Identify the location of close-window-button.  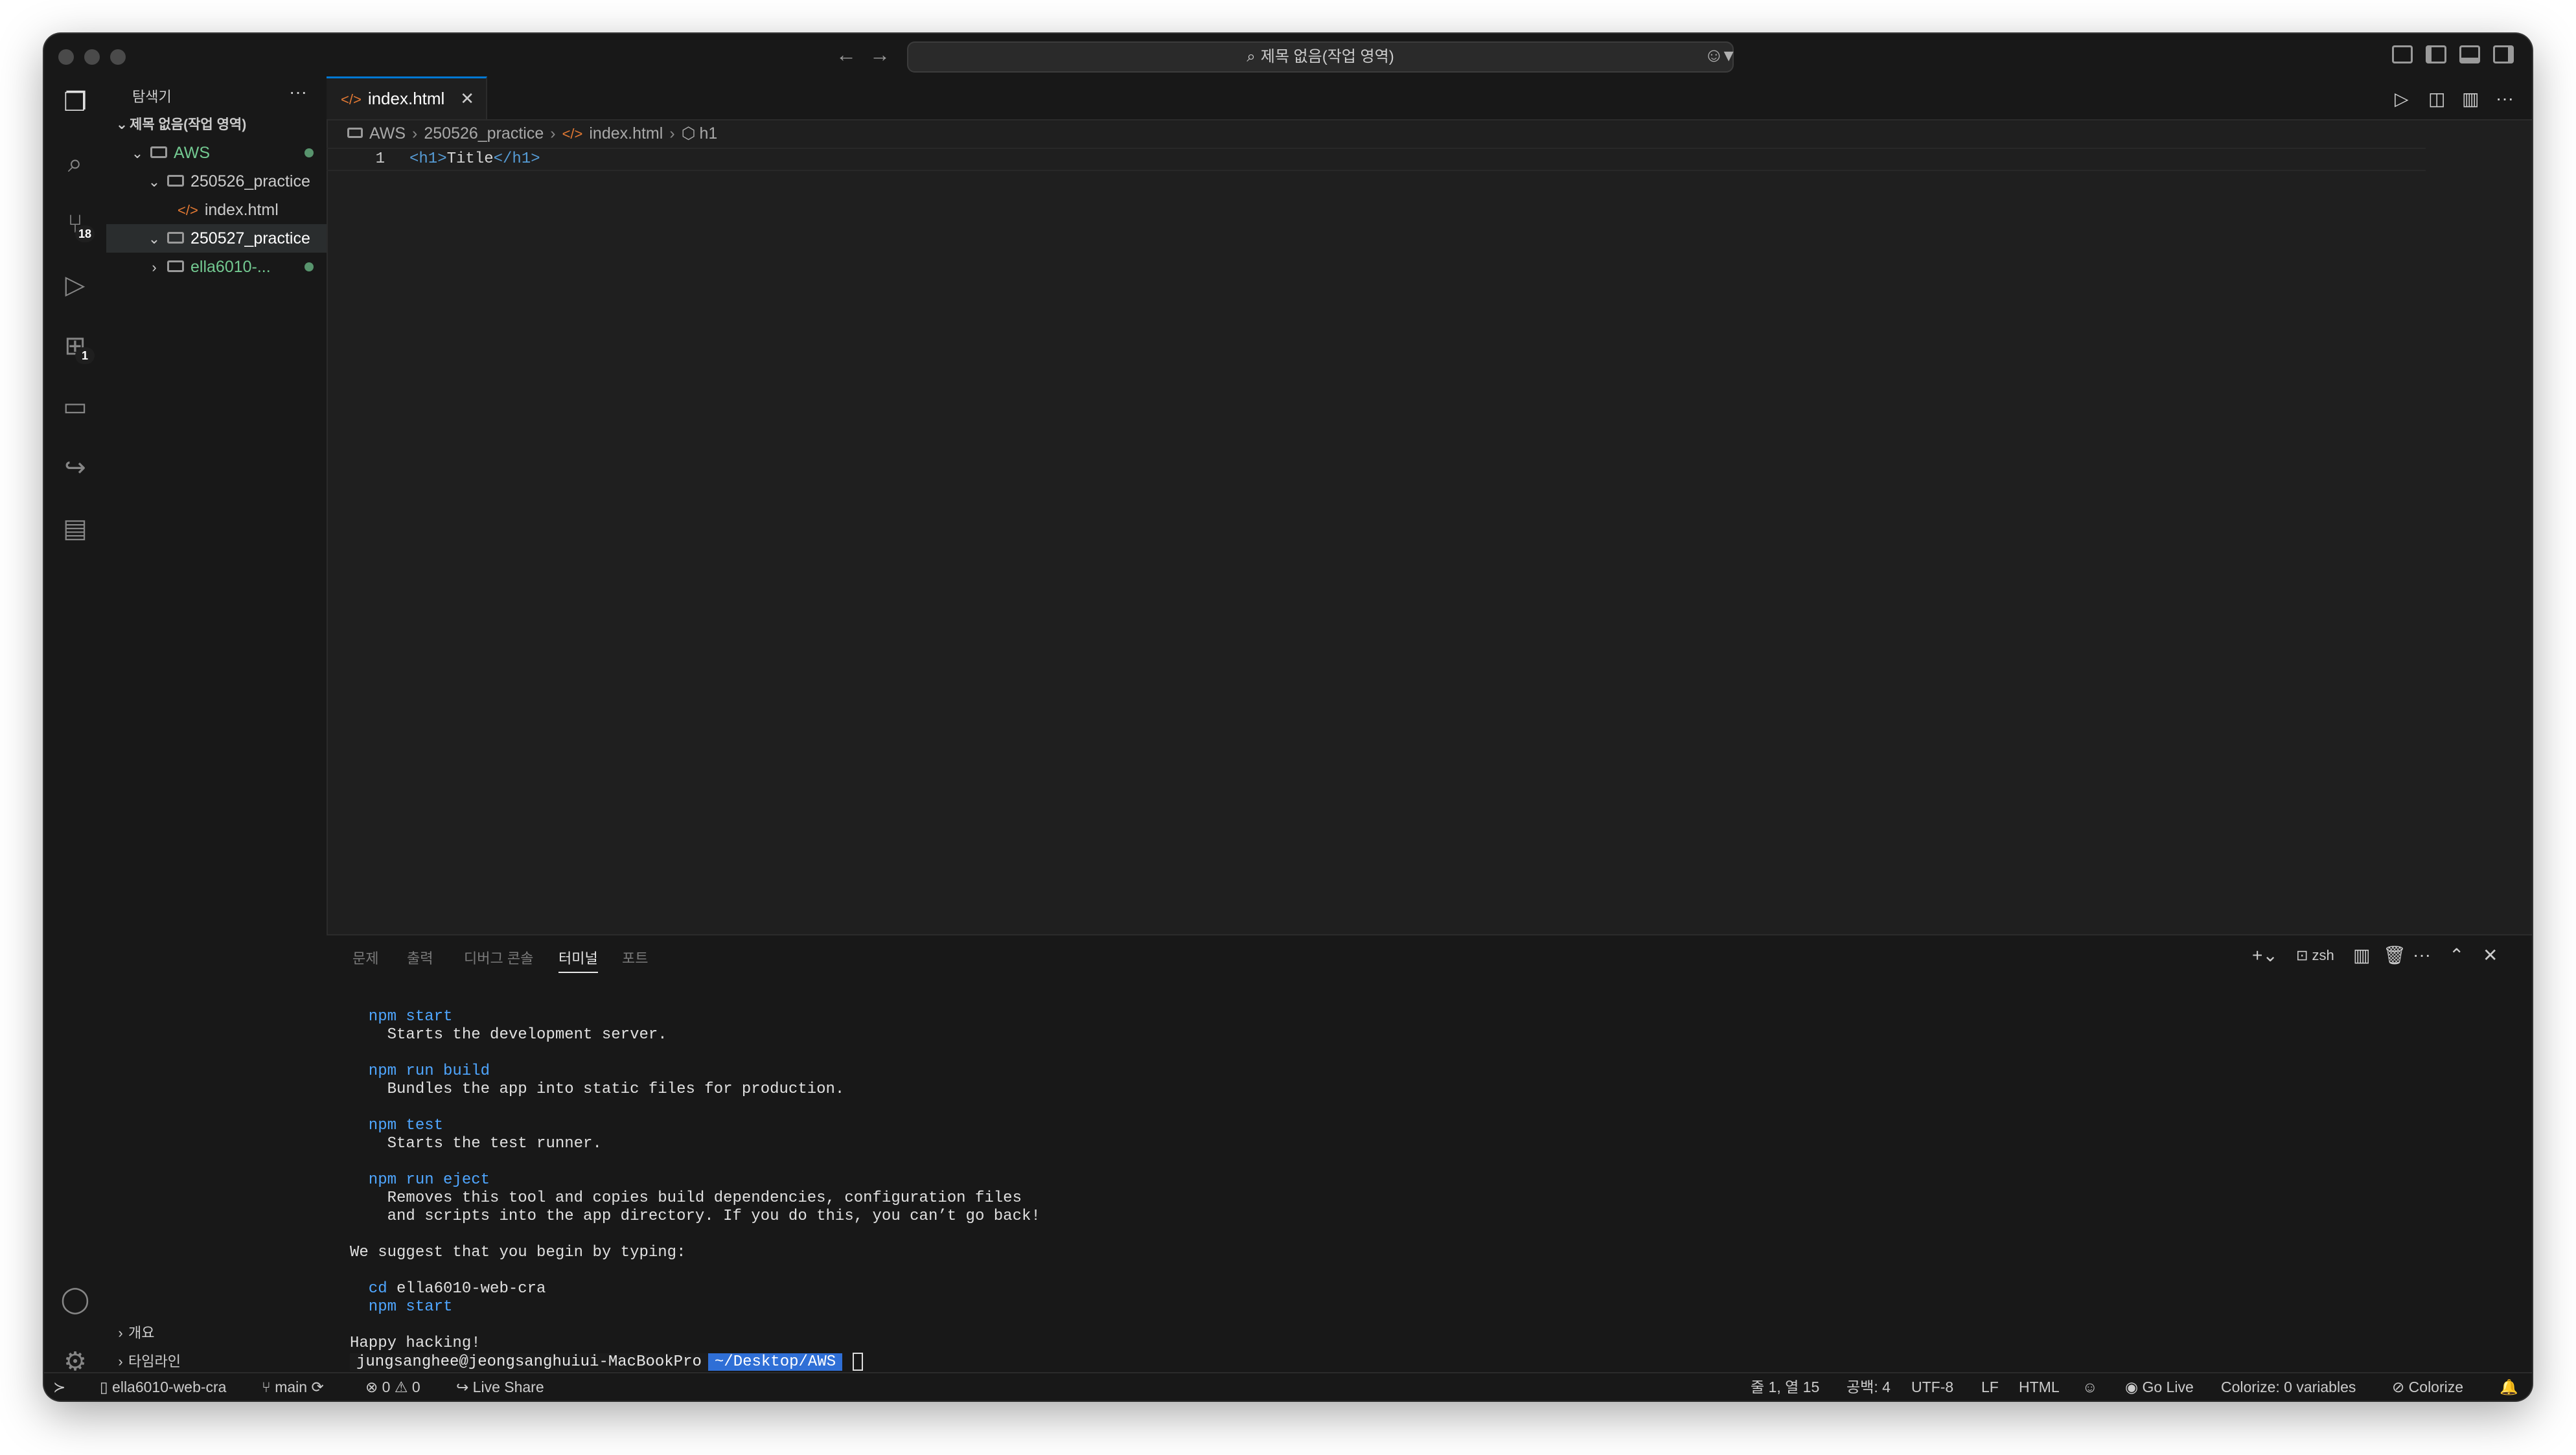
(66, 57).